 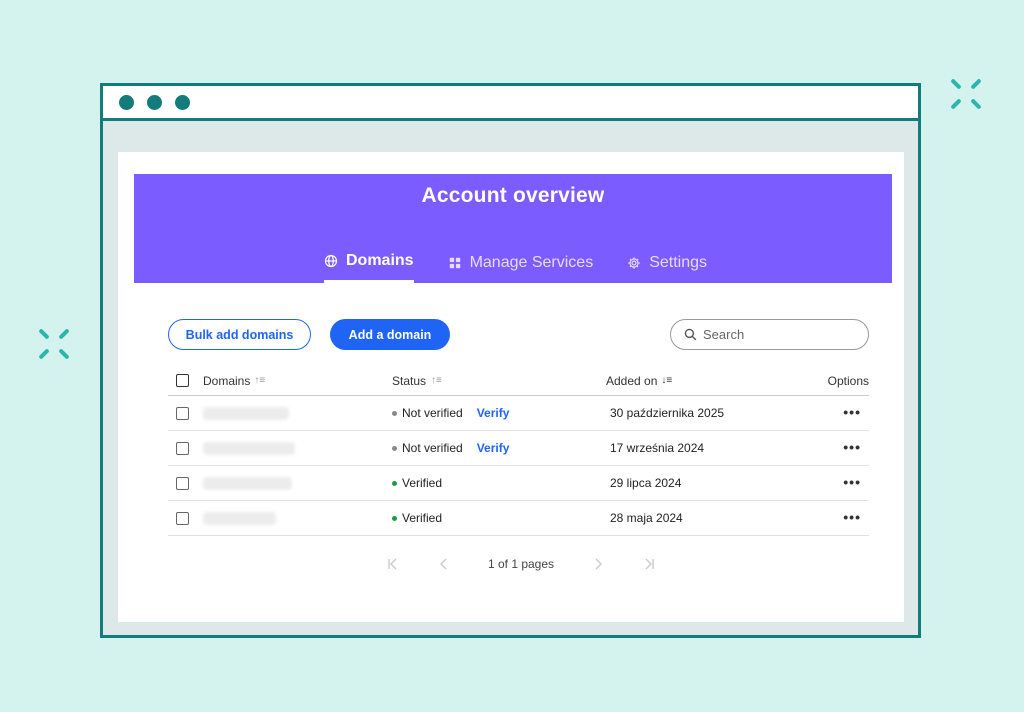 What do you see at coordinates (518, 335) in the screenshot?
I see `toolbar: Bulk add domains Add a domain` at bounding box center [518, 335].